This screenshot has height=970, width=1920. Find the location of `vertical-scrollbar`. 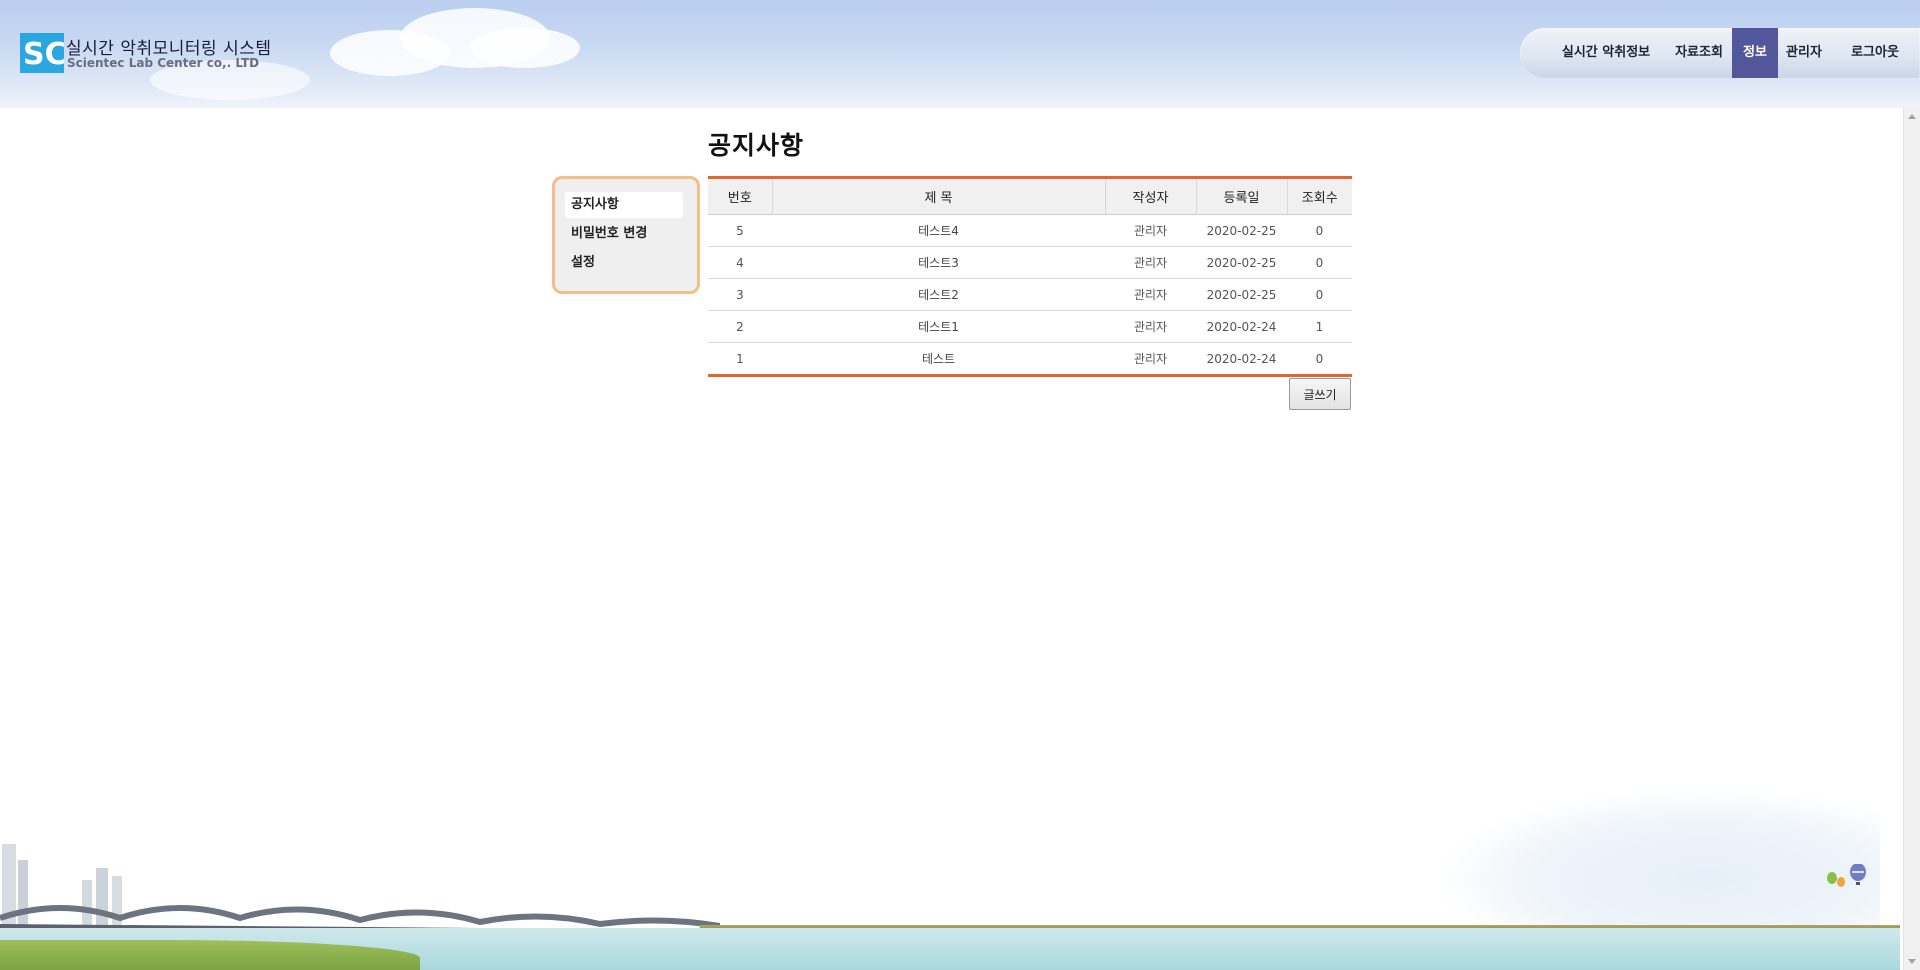

vertical-scrollbar is located at coordinates (1911, 539).